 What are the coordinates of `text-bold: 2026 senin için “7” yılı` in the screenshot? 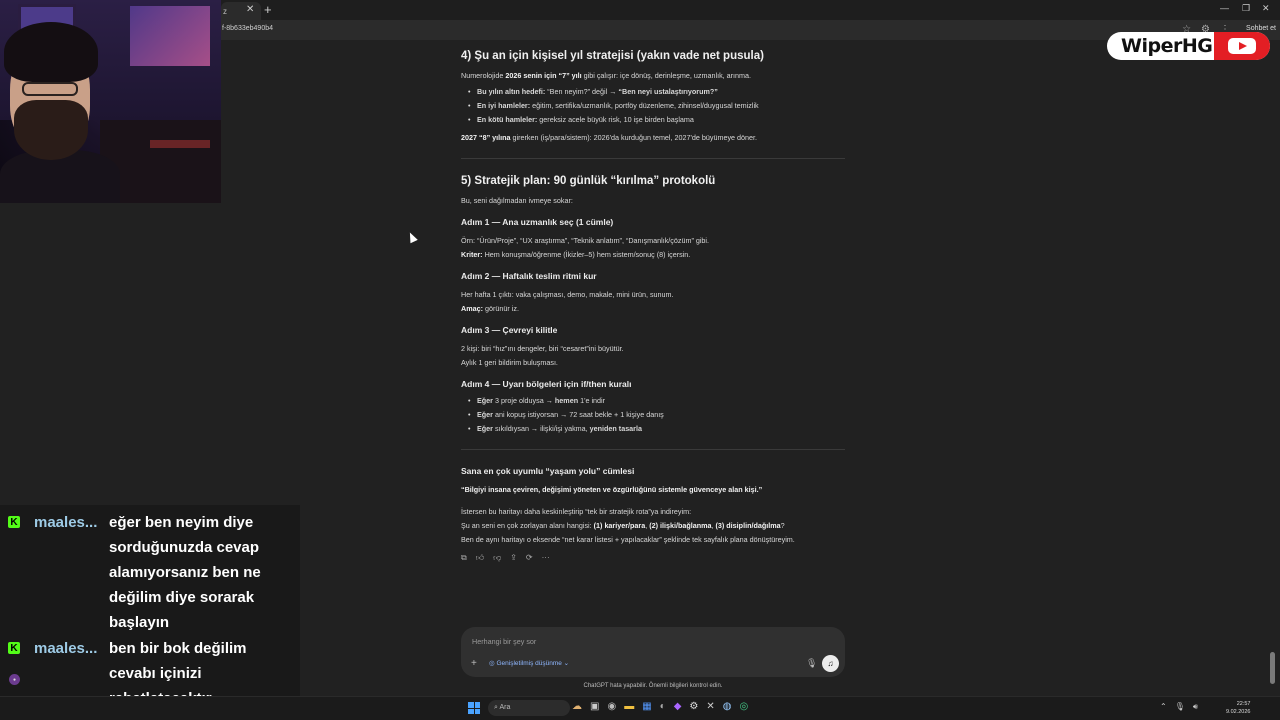 It's located at (543, 75).